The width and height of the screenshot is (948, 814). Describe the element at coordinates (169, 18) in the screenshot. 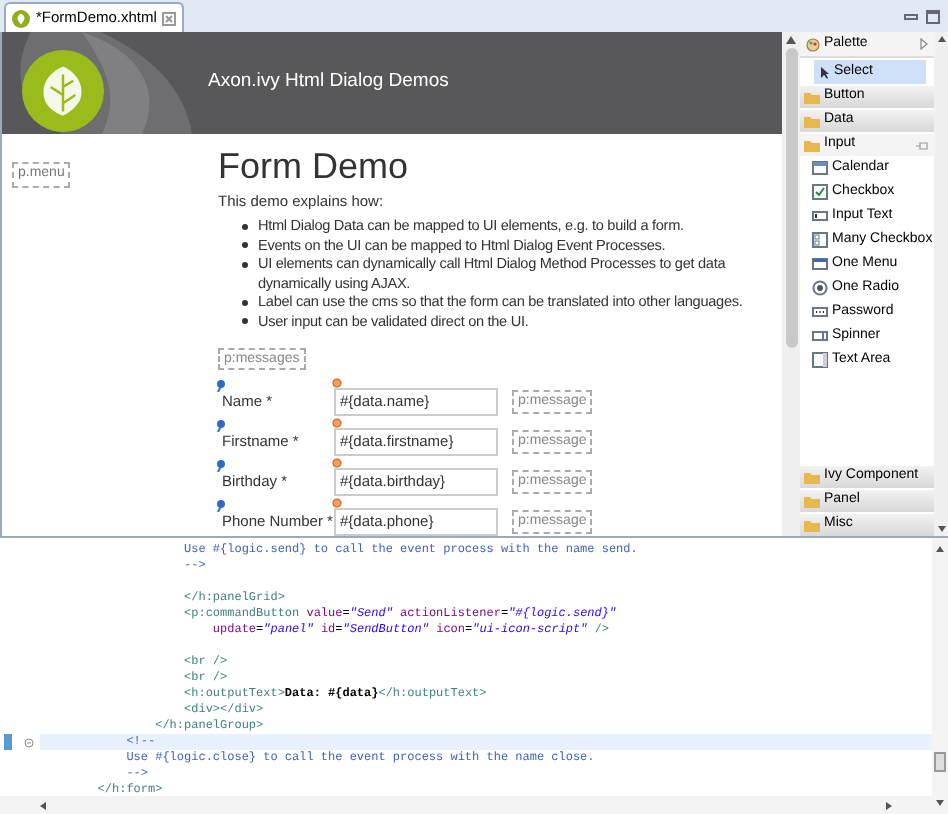

I see `close-icon` at that location.